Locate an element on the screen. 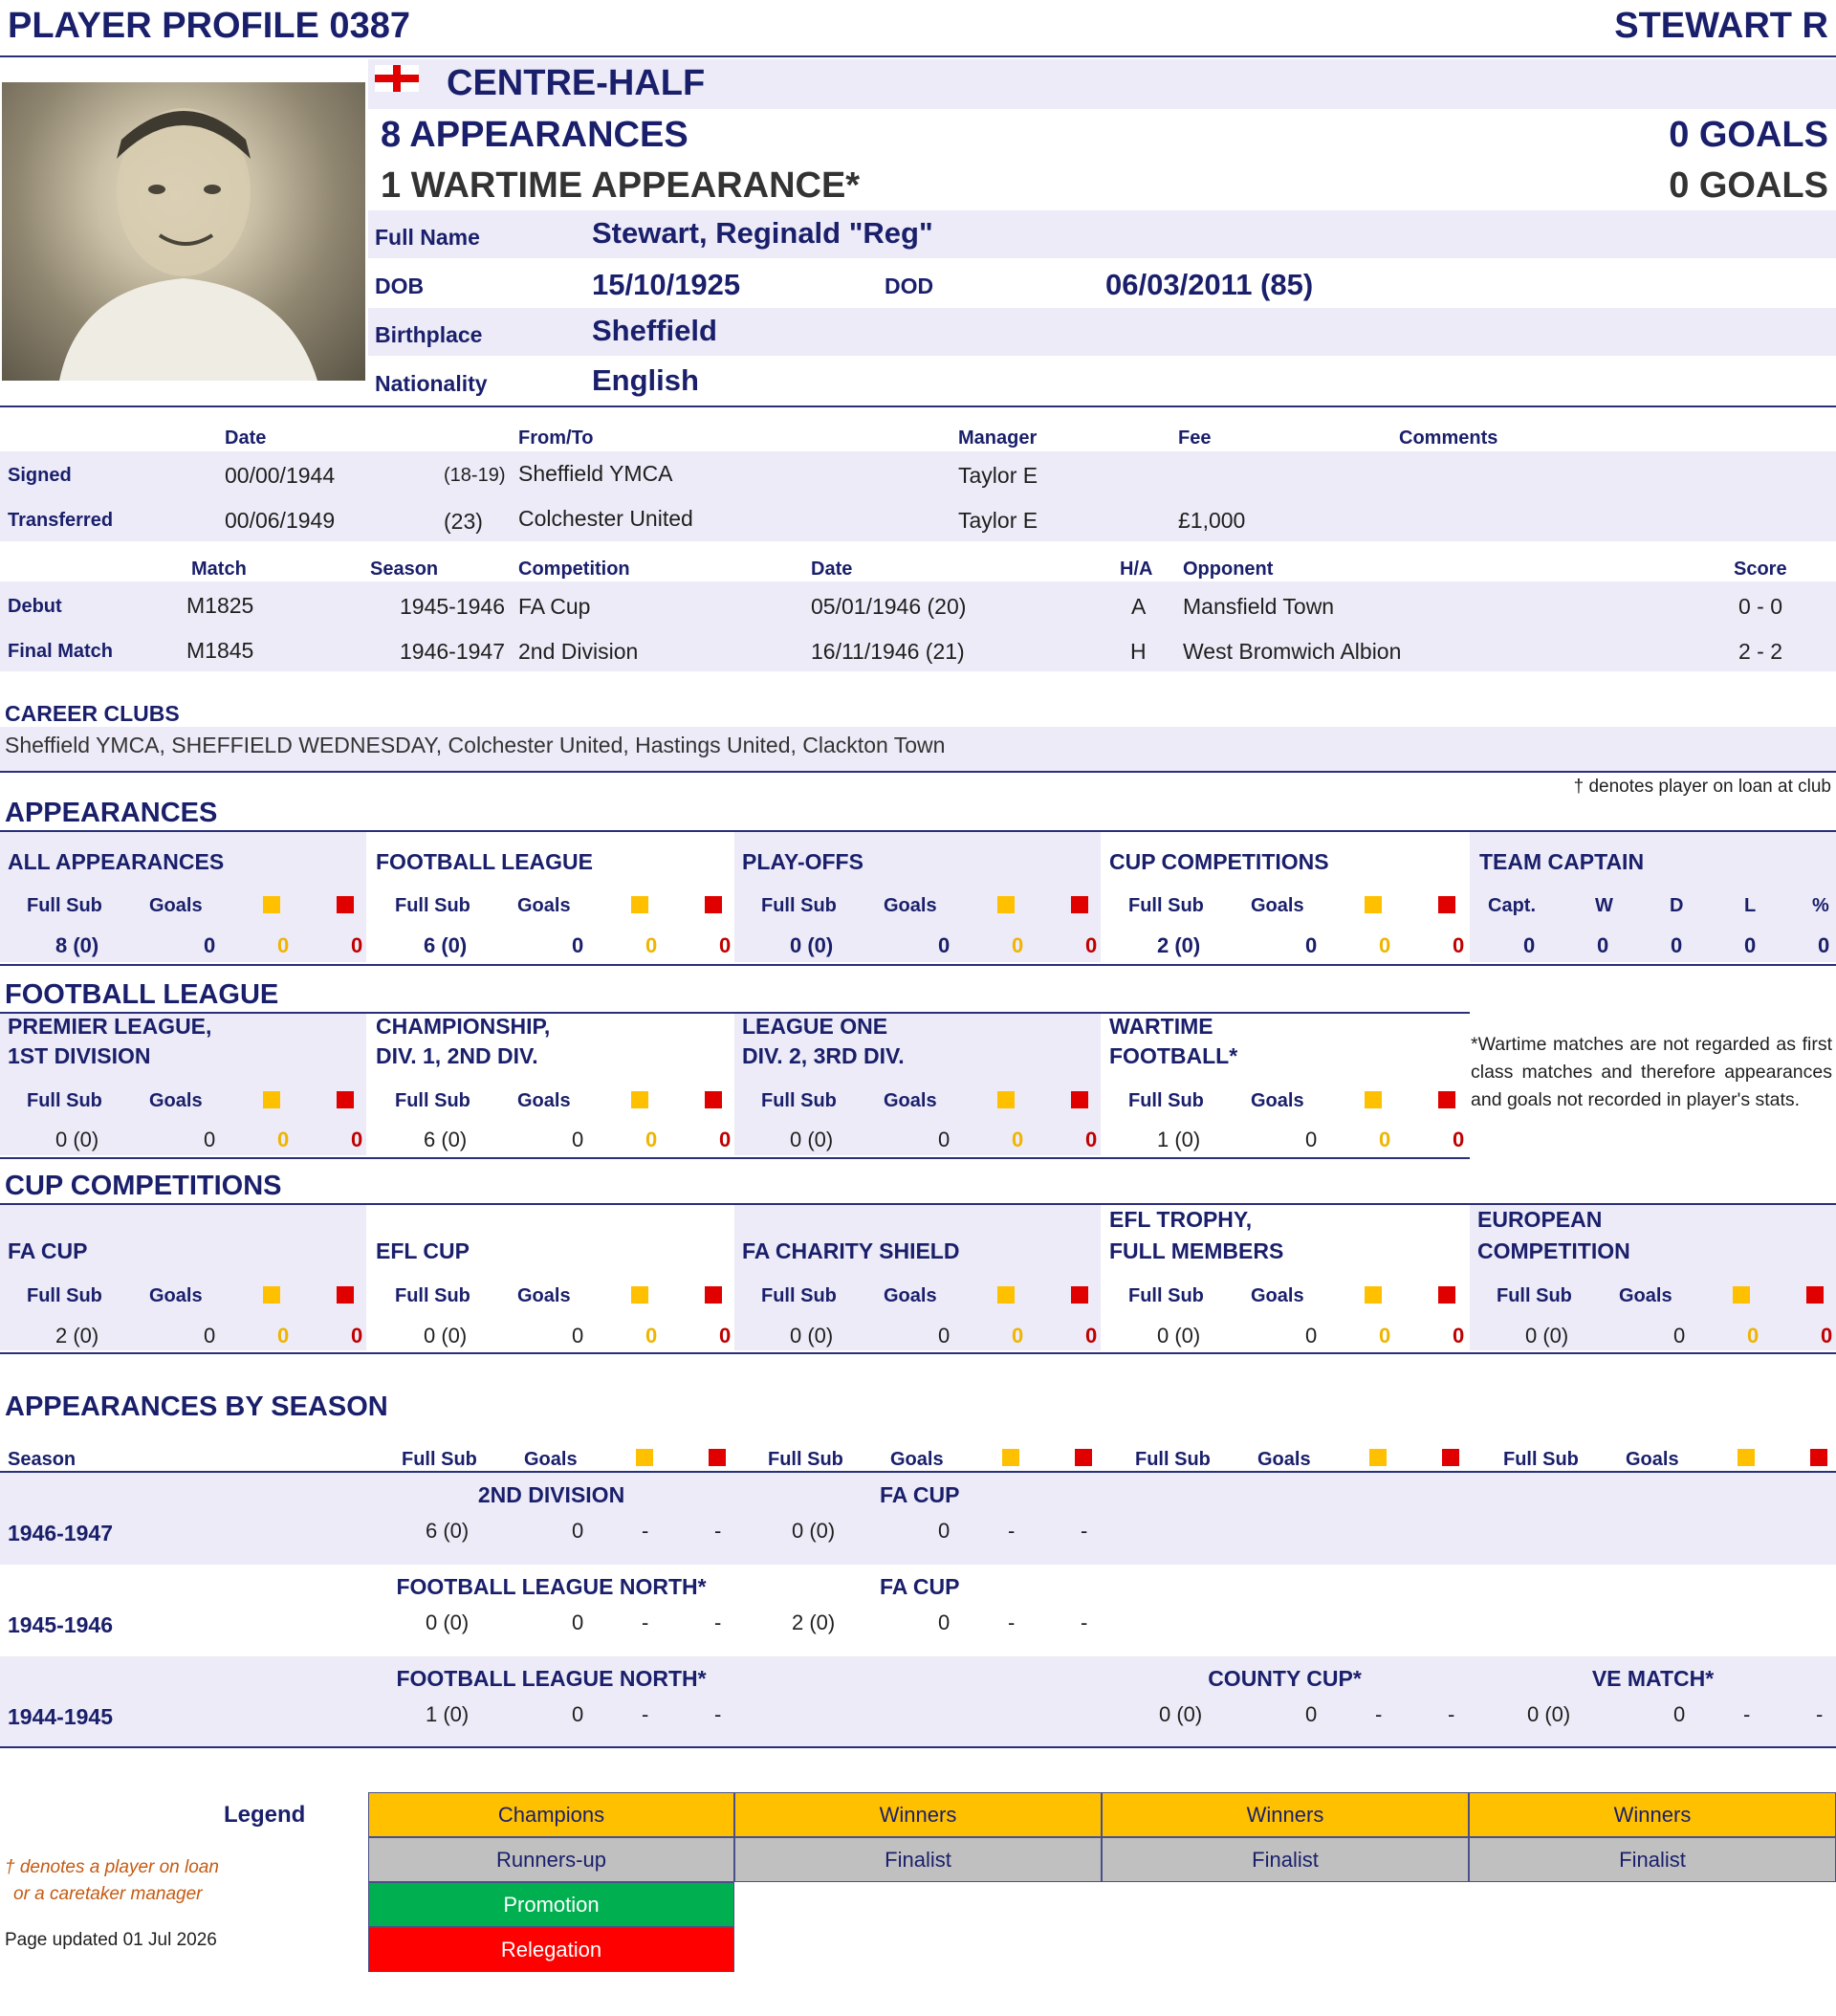  by-season-title: APPEARANCES BY SEASON is located at coordinates (197, 1406).